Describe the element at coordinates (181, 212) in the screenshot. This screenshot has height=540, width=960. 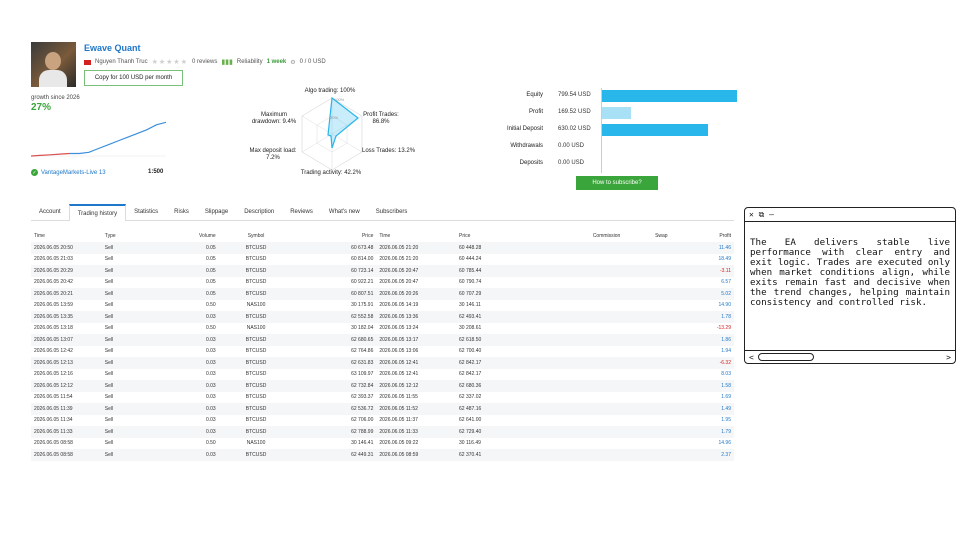
I see `tab-risks: Risks` at that location.